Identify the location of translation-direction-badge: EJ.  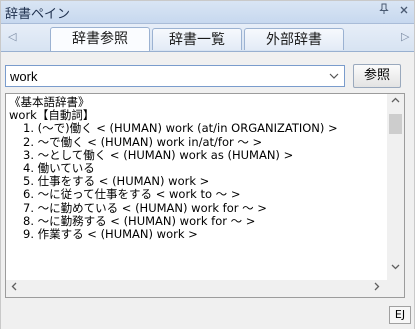
(400, 315).